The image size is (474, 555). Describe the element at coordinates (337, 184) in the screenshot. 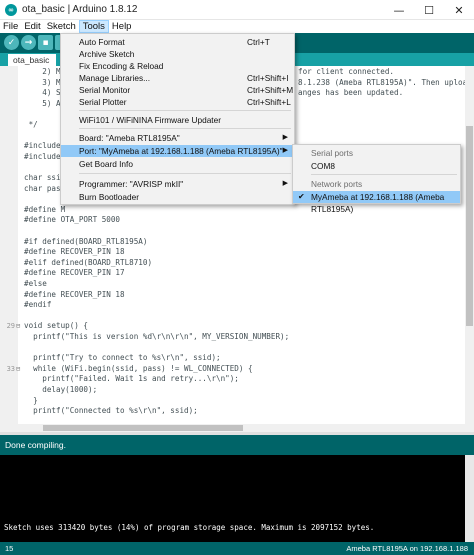

I see `network-ports-header: Network ports` at that location.